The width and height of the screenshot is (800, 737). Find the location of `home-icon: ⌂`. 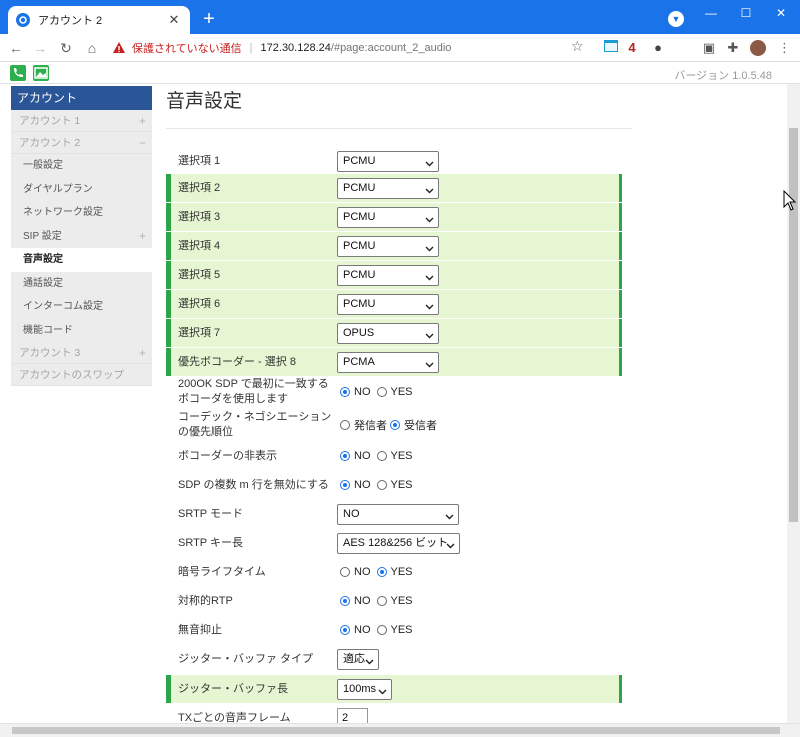

home-icon: ⌂ is located at coordinates (92, 48).